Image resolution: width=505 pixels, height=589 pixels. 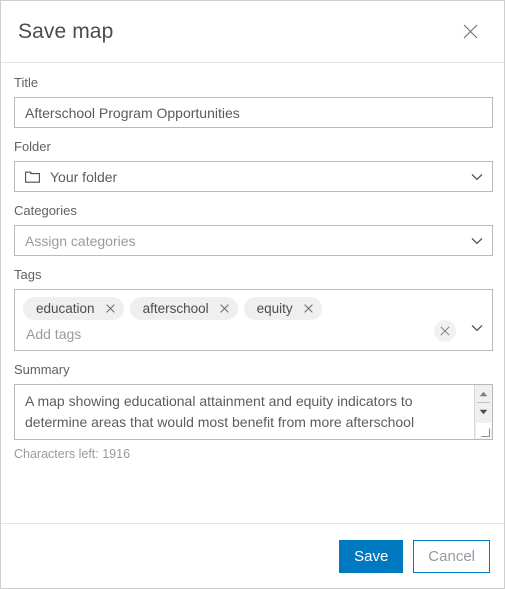 What do you see at coordinates (252, 32) in the screenshot?
I see `dialog-header: Save map` at bounding box center [252, 32].